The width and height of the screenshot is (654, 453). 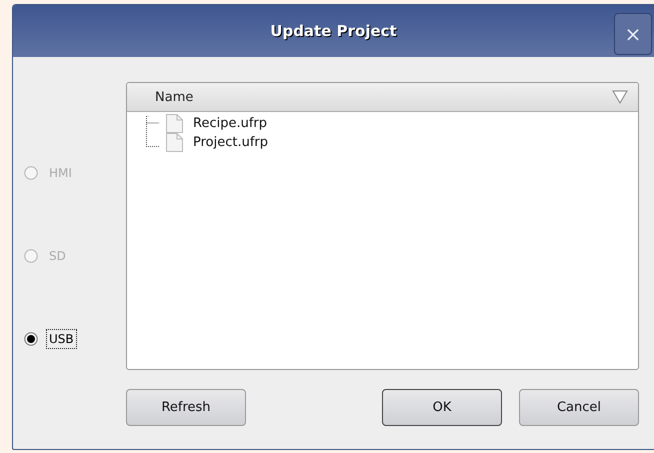 I want to click on dialog-button: OK, so click(x=442, y=407).